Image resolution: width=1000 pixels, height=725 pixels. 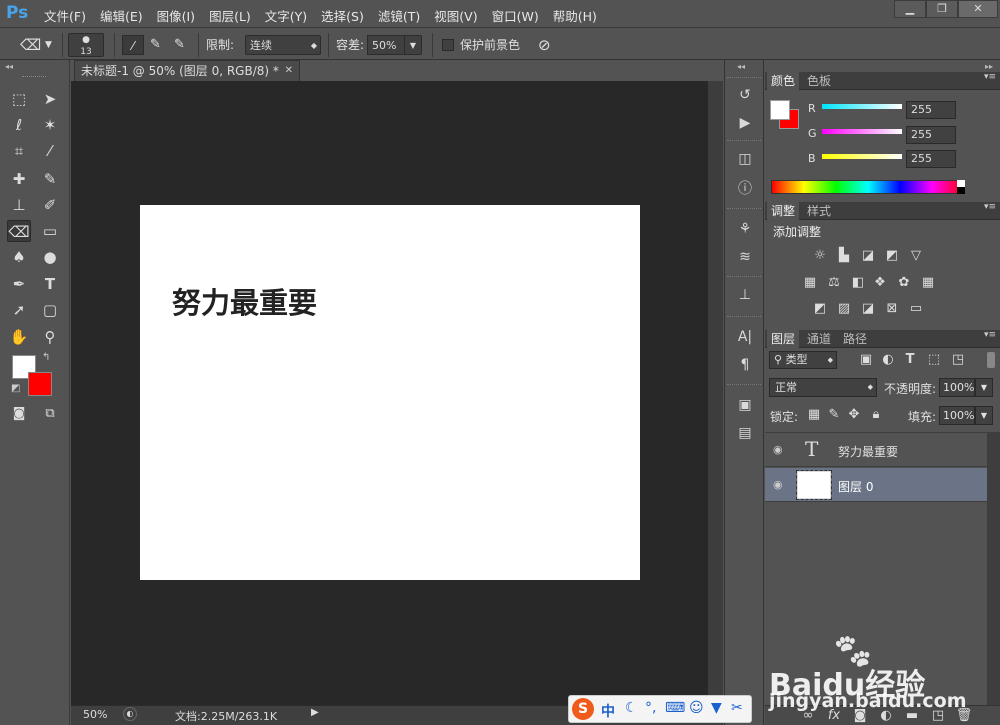 I want to click on invert-icon: ◩, so click(x=820, y=309).